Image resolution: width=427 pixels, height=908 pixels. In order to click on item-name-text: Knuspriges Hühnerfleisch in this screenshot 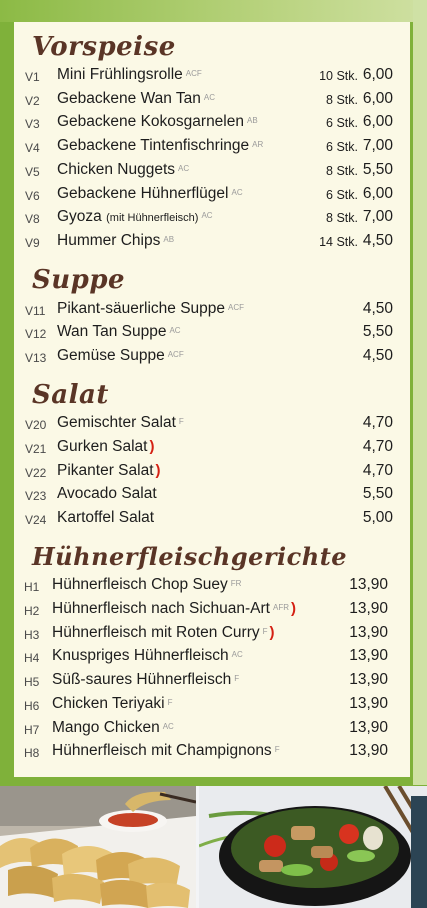, I will do `click(140, 655)`.